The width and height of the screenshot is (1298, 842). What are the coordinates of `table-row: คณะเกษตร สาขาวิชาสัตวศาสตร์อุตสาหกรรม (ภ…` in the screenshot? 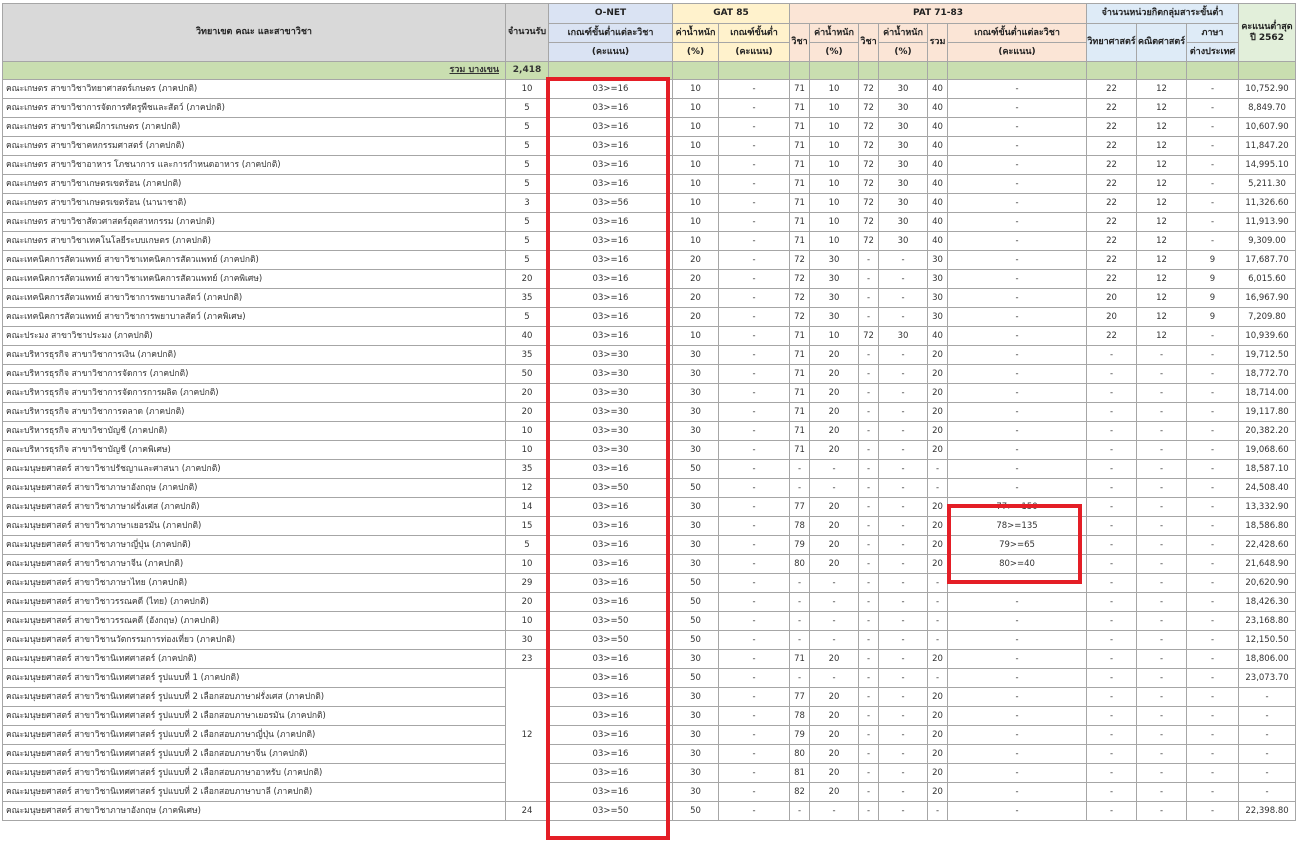 It's located at (649, 222).